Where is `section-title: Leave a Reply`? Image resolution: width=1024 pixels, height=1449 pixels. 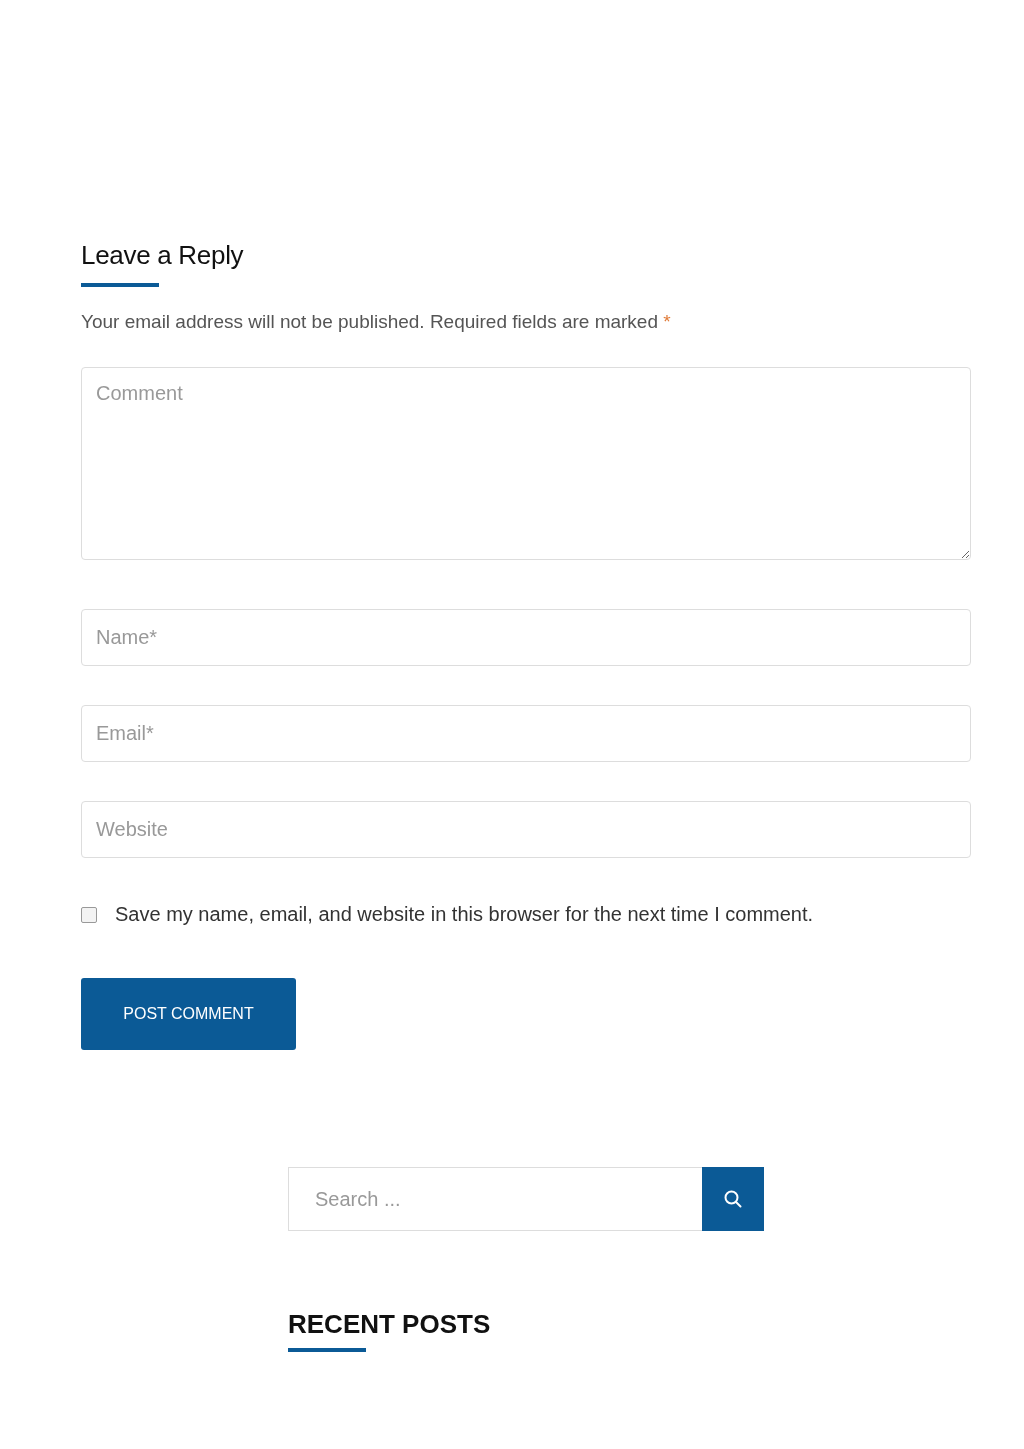 section-title: Leave a Reply is located at coordinates (163, 255).